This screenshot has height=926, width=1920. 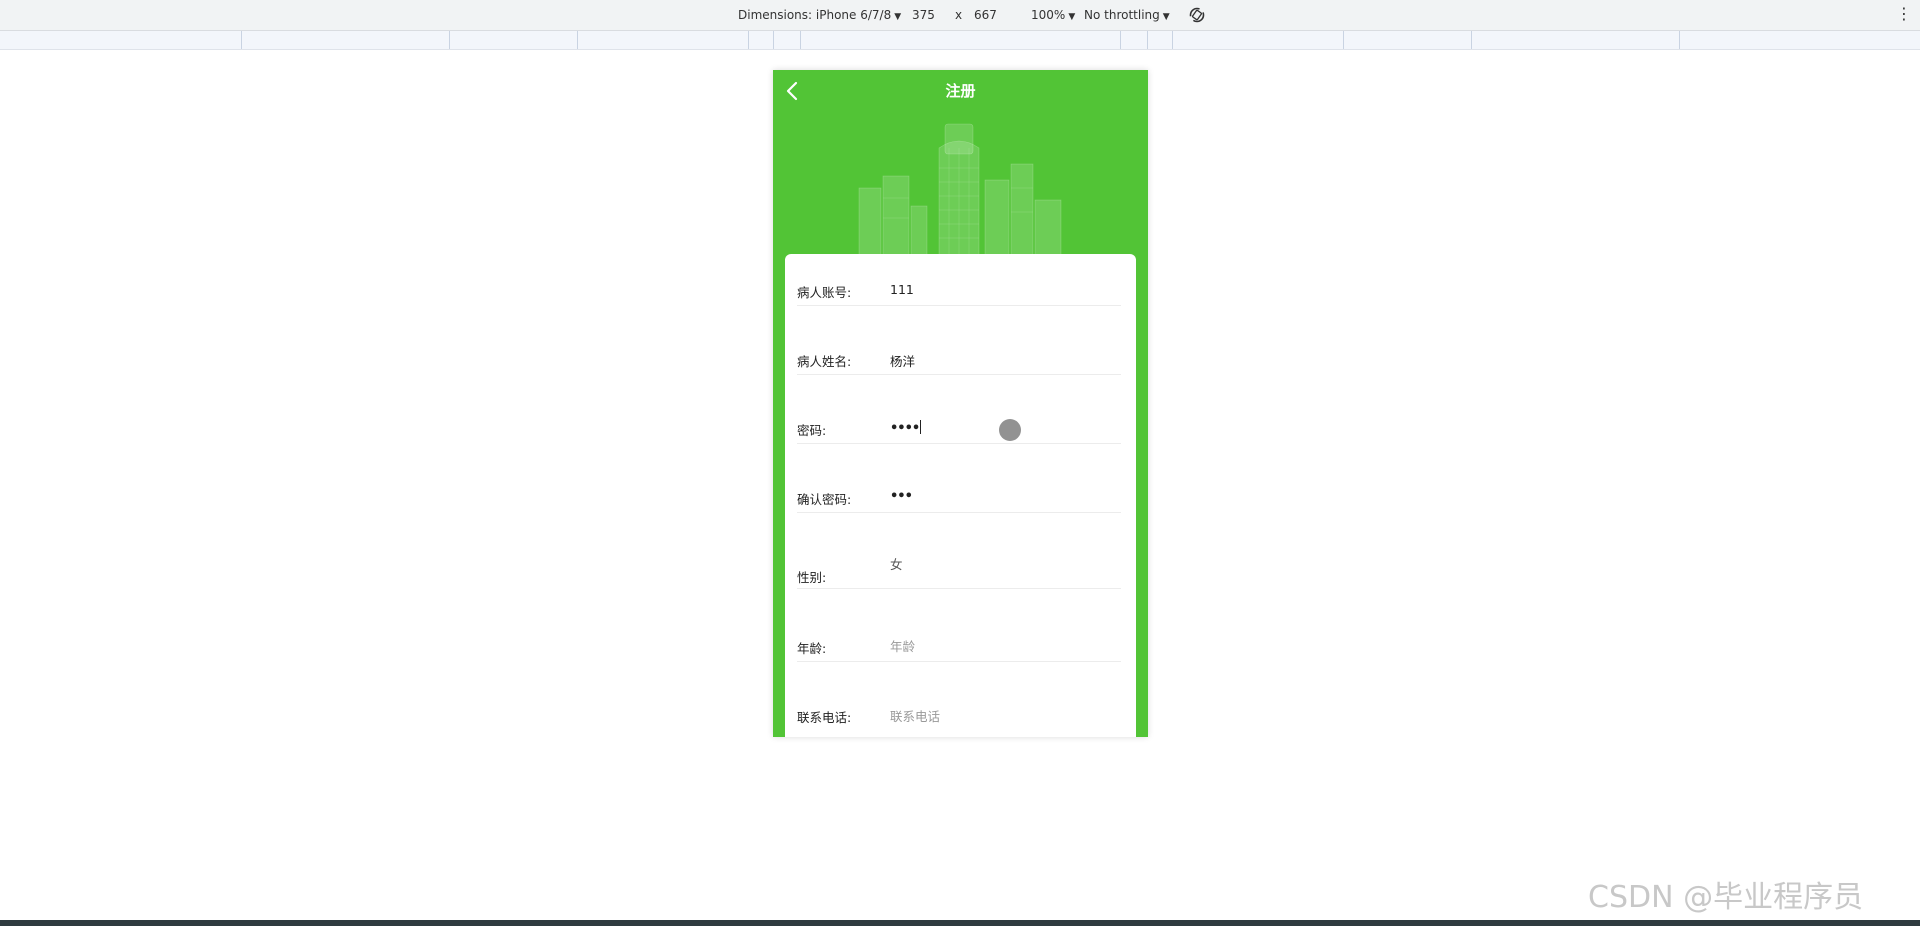 I want to click on form-row-confirm-password: 确认密码: •••, so click(x=959, y=497).